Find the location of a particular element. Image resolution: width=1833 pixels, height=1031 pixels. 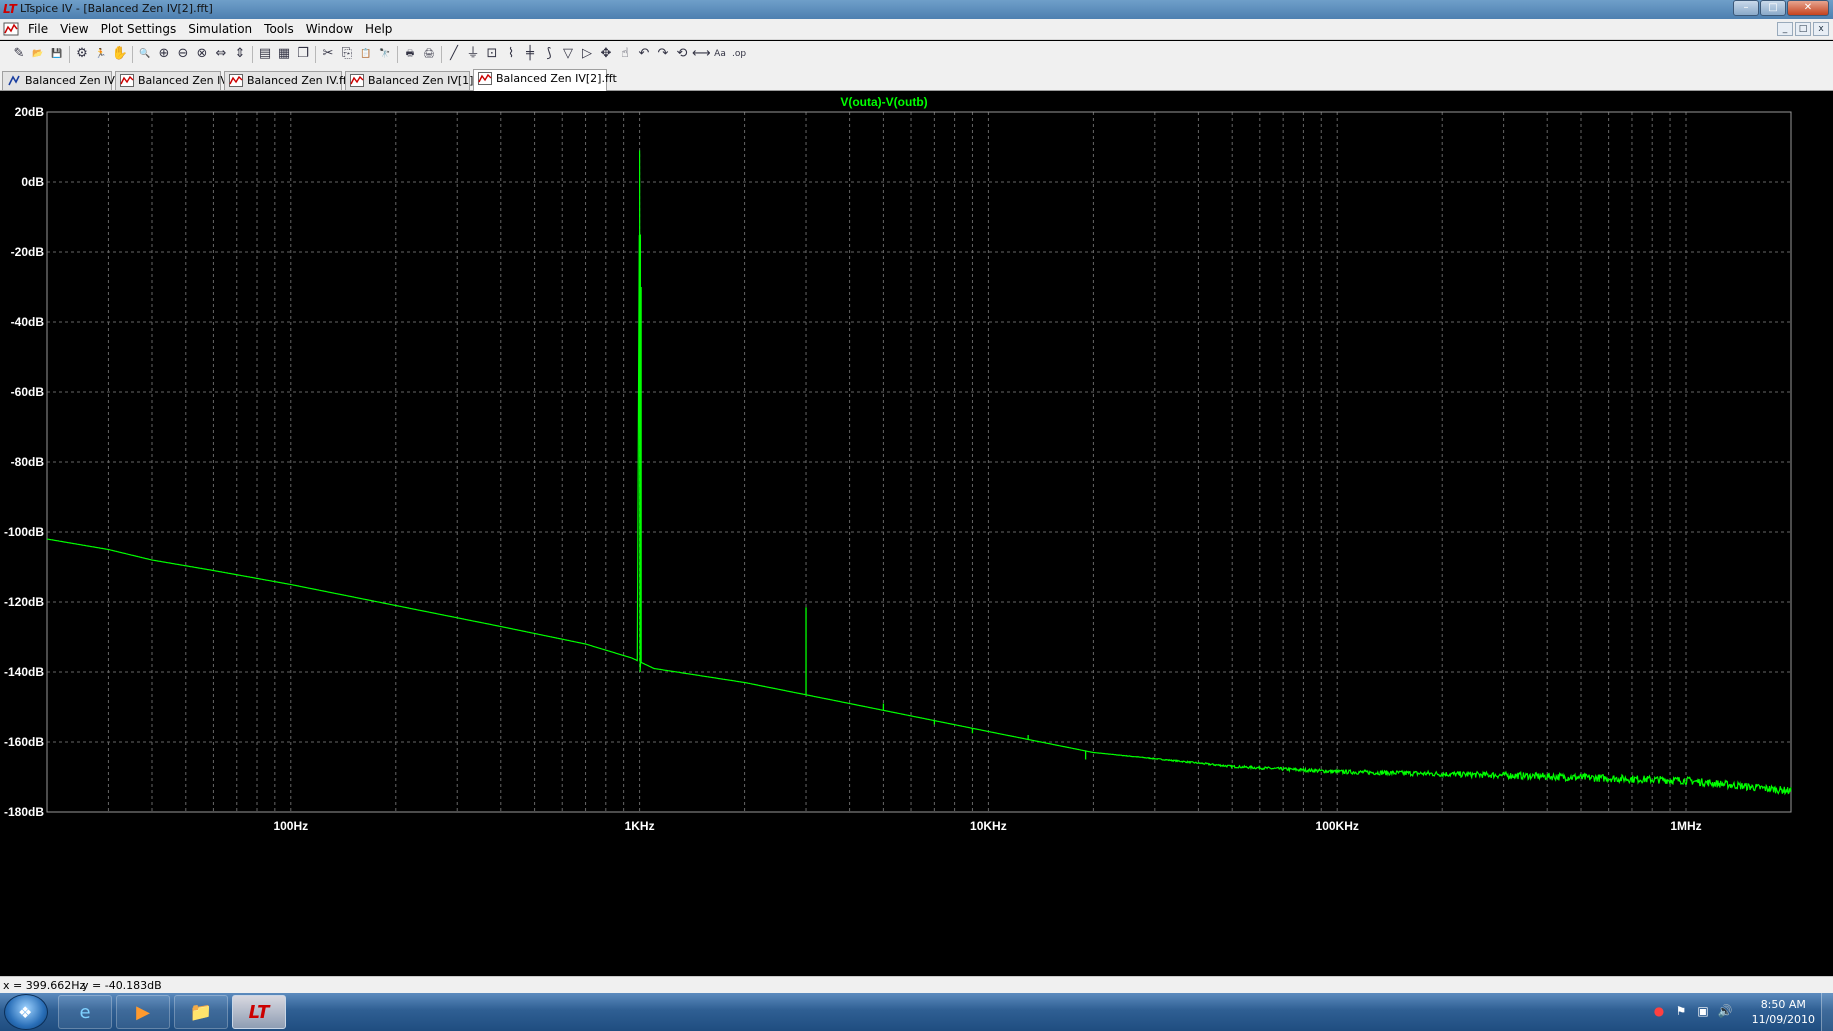

tab-5: Balanced Zen IV[2].fft is located at coordinates (545, 80).